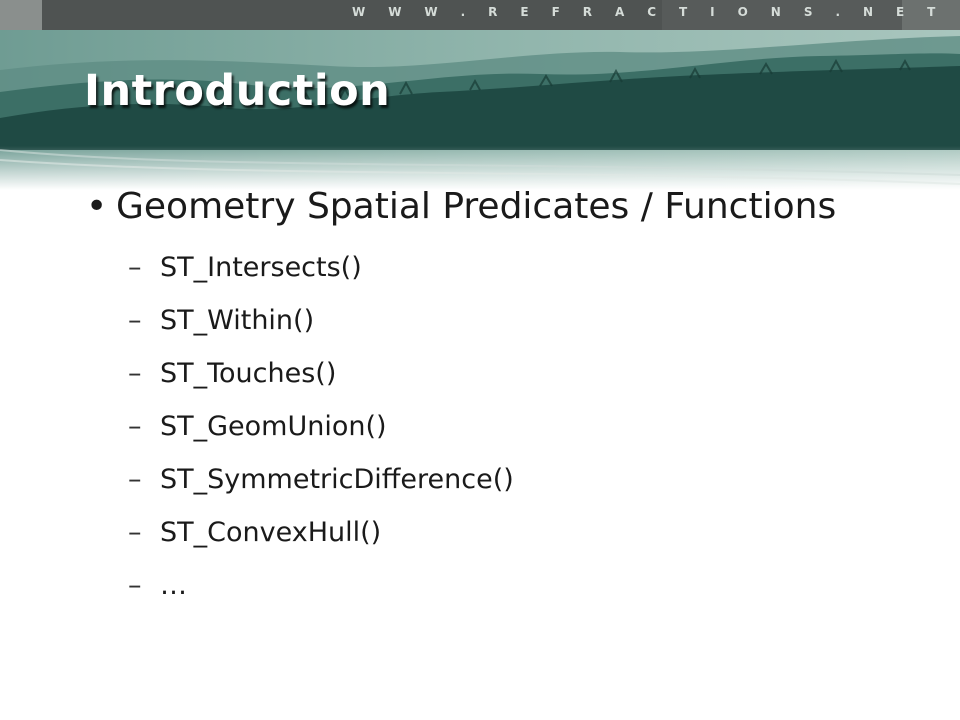  I want to click on list-item: – ST_ConvexHull(), so click(321, 539).